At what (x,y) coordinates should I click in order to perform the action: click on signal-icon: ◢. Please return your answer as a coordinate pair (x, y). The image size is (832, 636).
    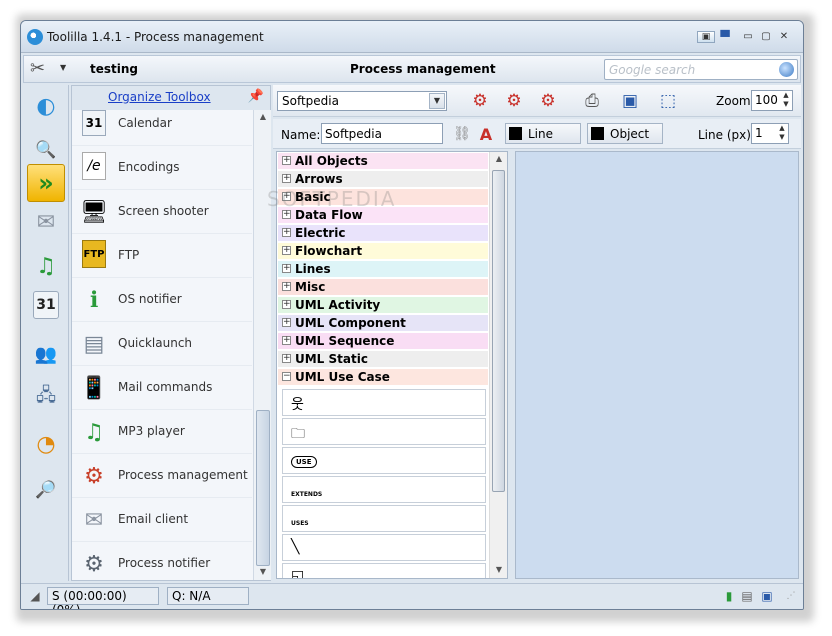
    Looking at the image, I should click on (35, 596).